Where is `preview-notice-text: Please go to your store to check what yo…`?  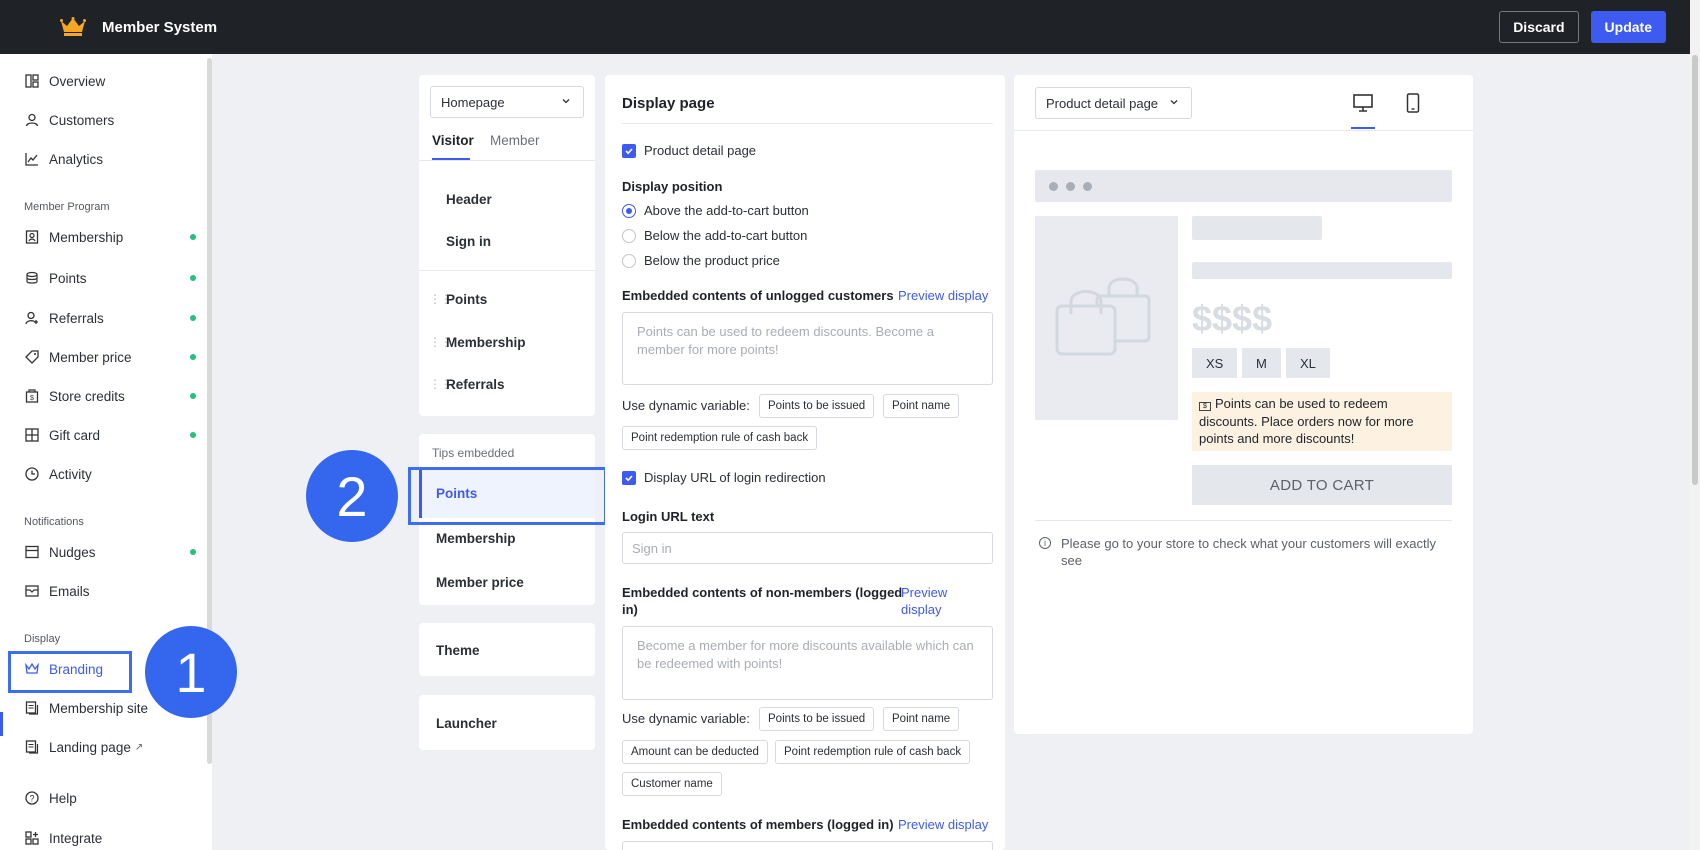
preview-notice-text: Please go to your store to check what yo… is located at coordinates (1248, 552).